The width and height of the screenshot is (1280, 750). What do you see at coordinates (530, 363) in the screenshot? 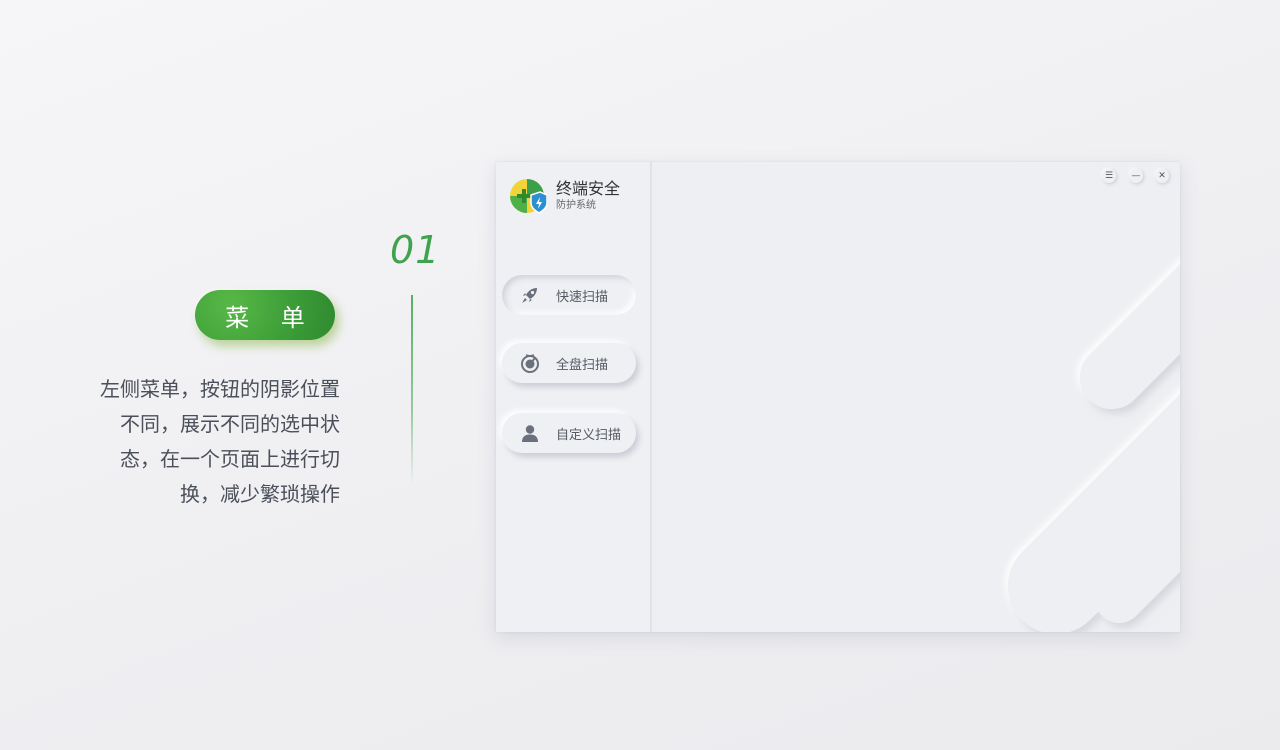
I see `radar-icon` at bounding box center [530, 363].